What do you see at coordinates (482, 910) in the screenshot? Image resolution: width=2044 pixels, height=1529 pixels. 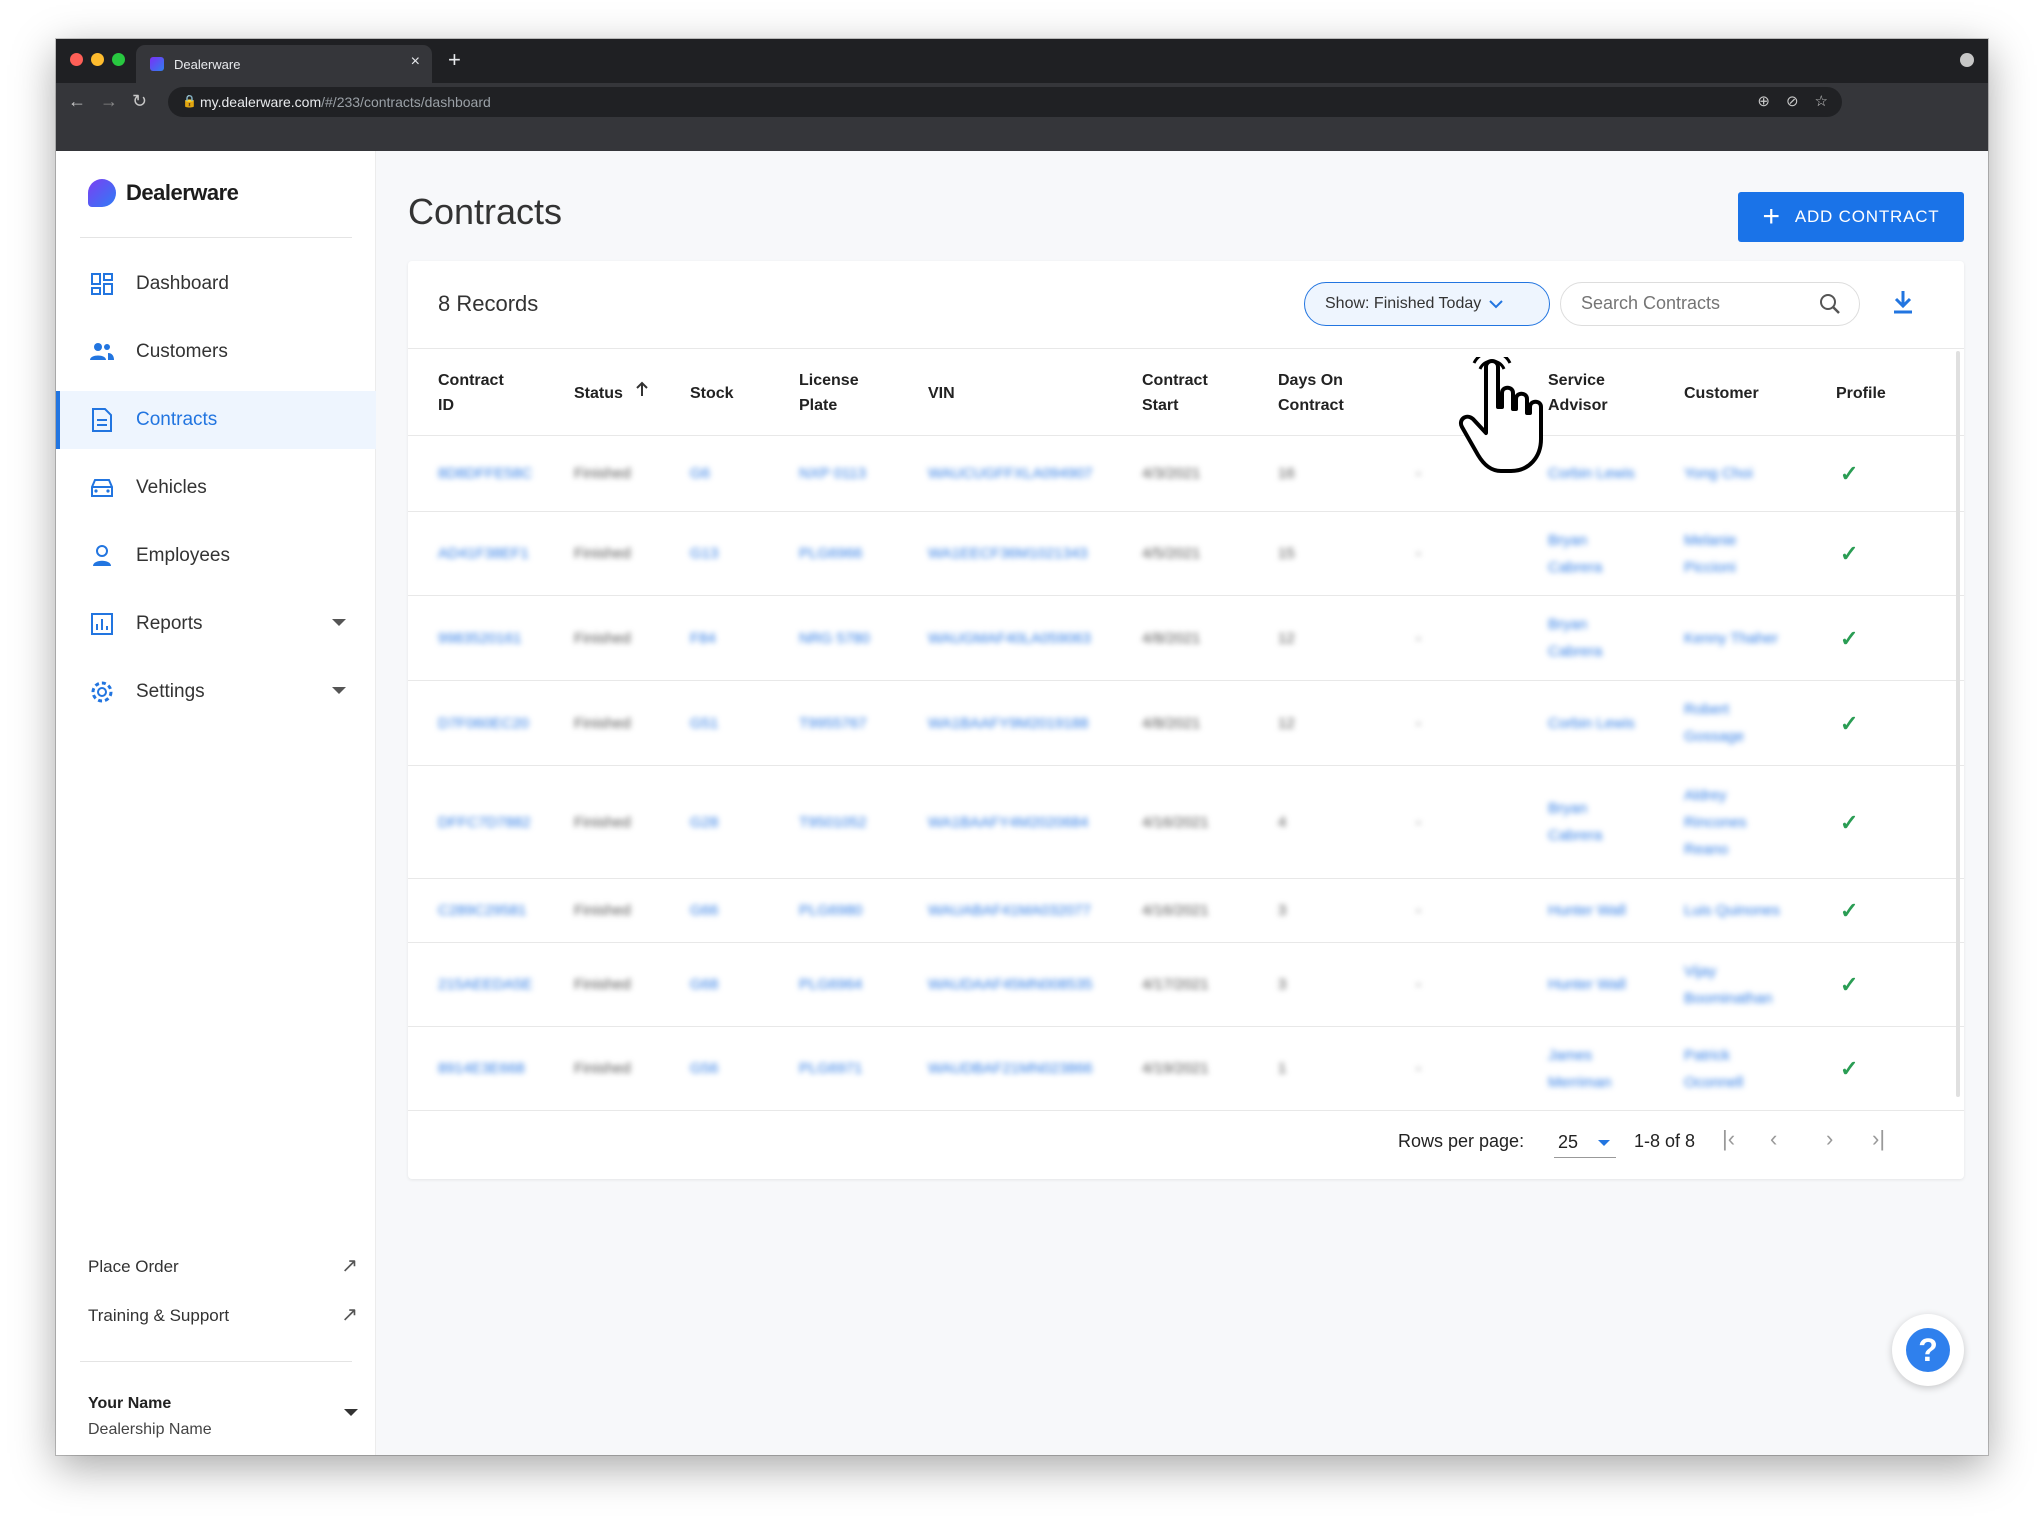 I see `contract-id: C289C29581` at bounding box center [482, 910].